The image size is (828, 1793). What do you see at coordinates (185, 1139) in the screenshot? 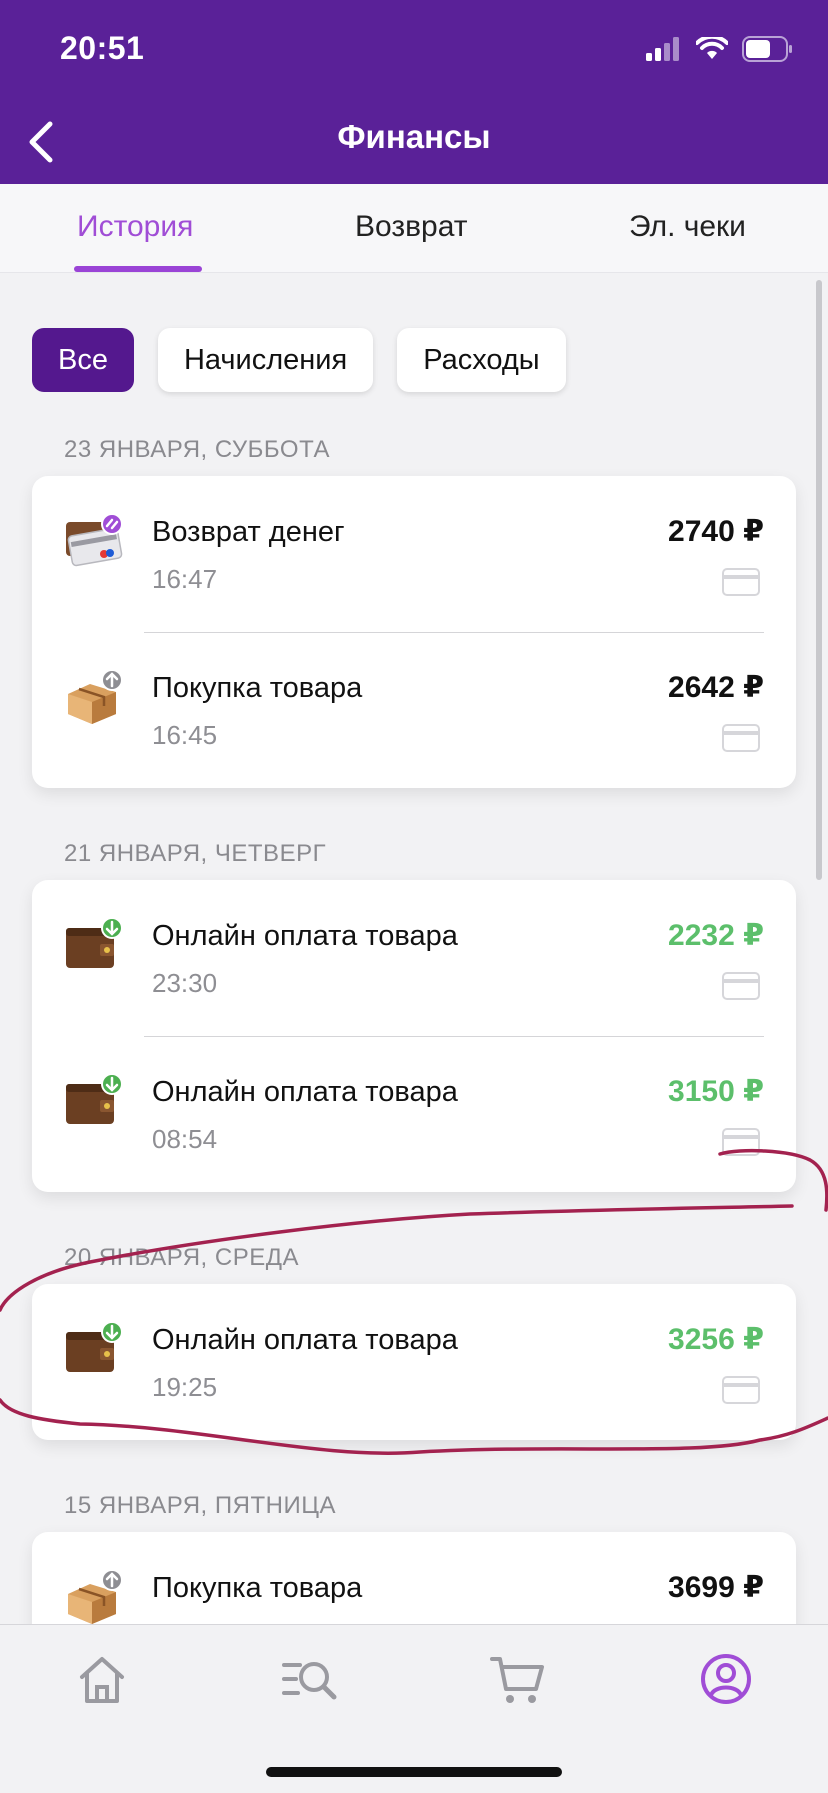
I see `transaction-time: 08:54` at bounding box center [185, 1139].